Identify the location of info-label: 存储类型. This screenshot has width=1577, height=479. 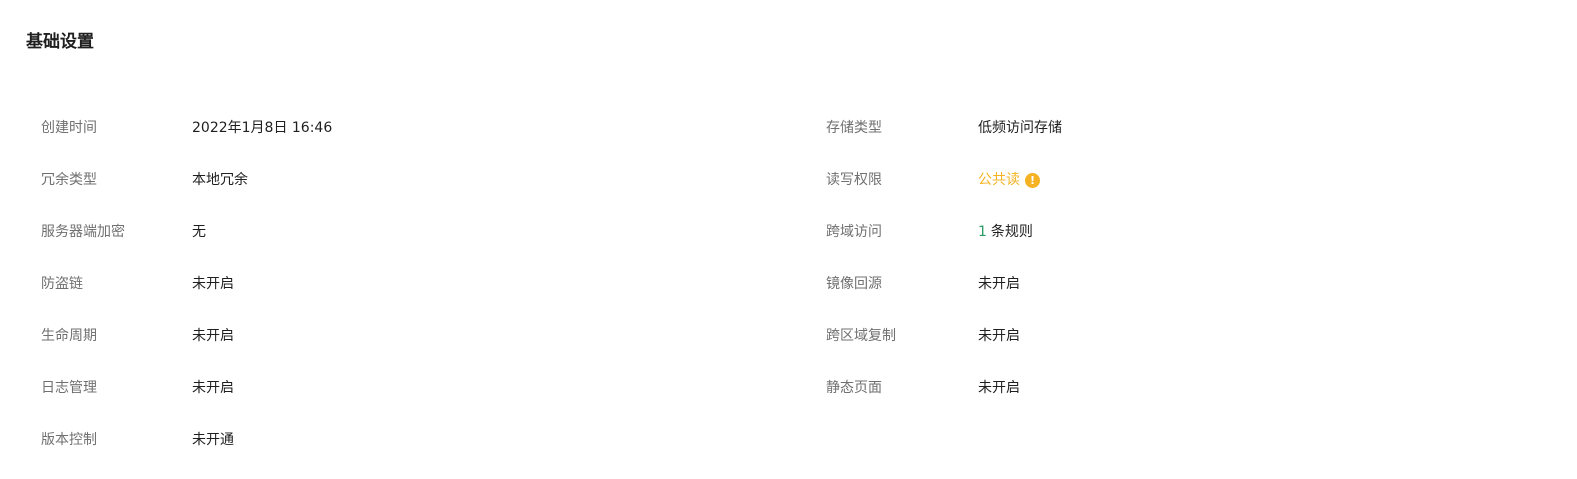
(854, 128).